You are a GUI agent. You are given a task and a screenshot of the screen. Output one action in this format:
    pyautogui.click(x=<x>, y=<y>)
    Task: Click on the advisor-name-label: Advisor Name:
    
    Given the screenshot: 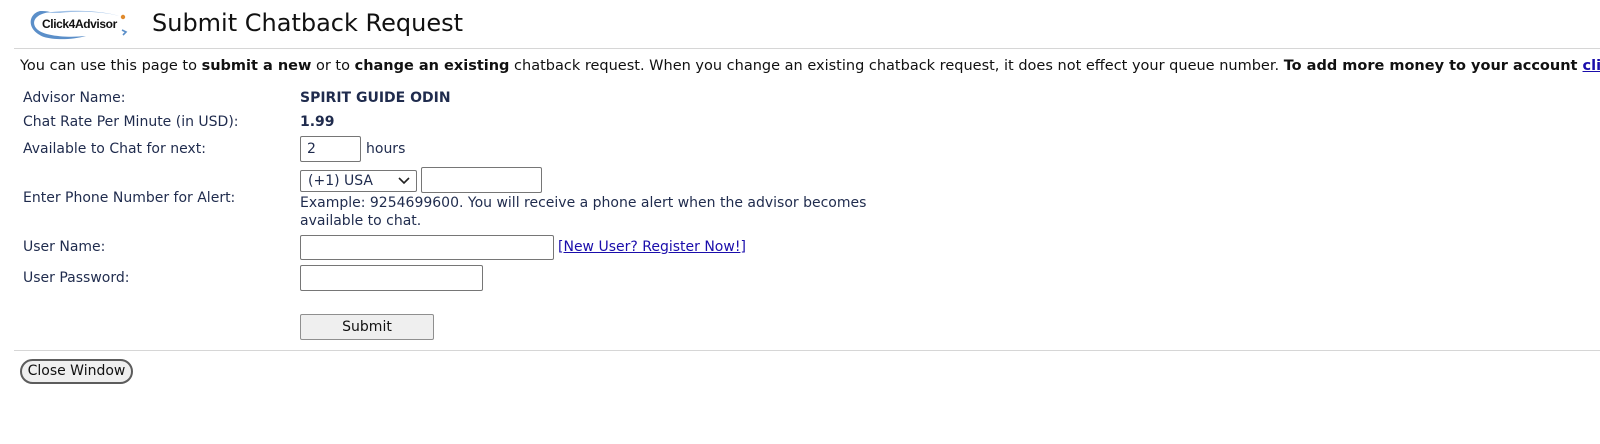 What is the action you would take?
    pyautogui.click(x=74, y=98)
    